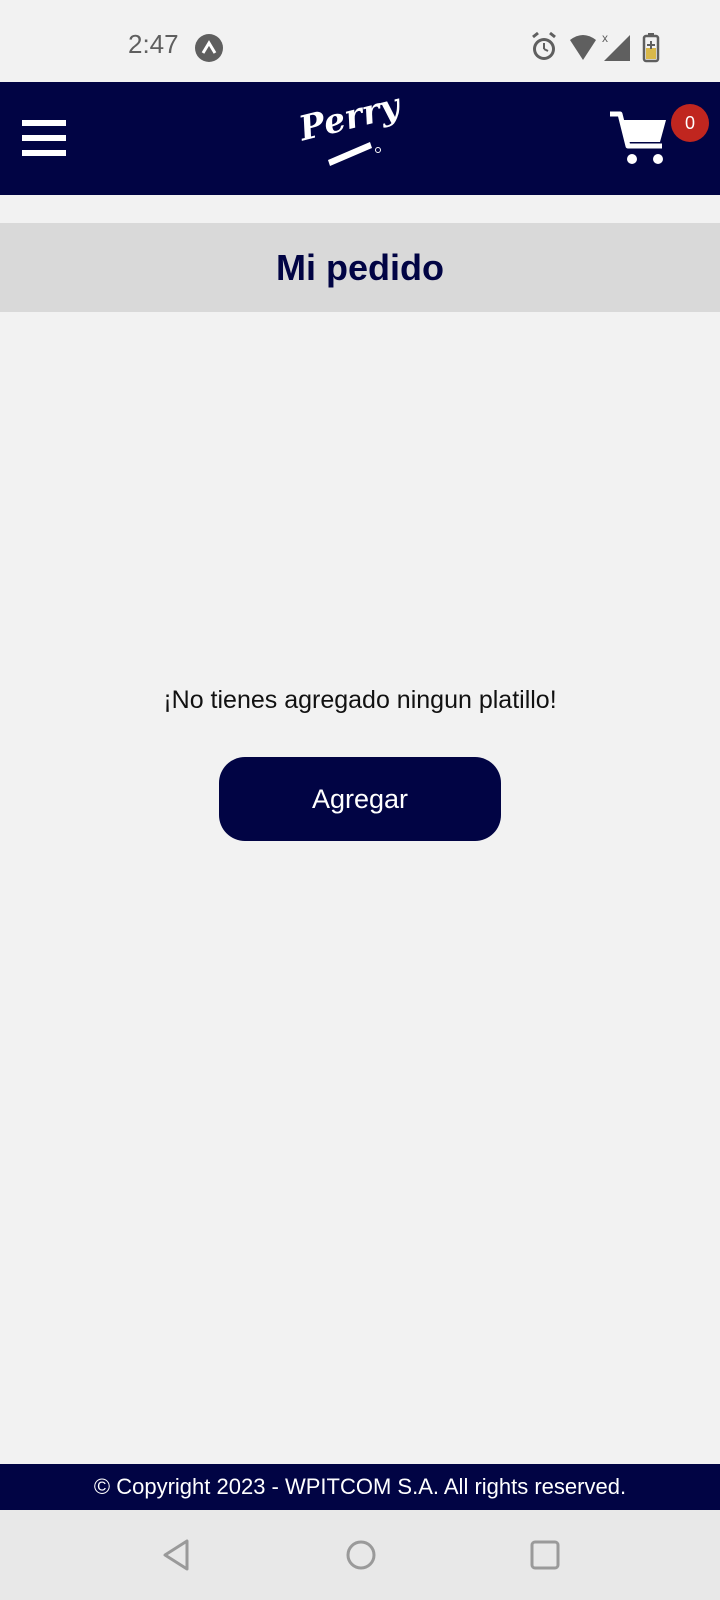  I want to click on title-bar: Mi pedido, so click(360, 267).